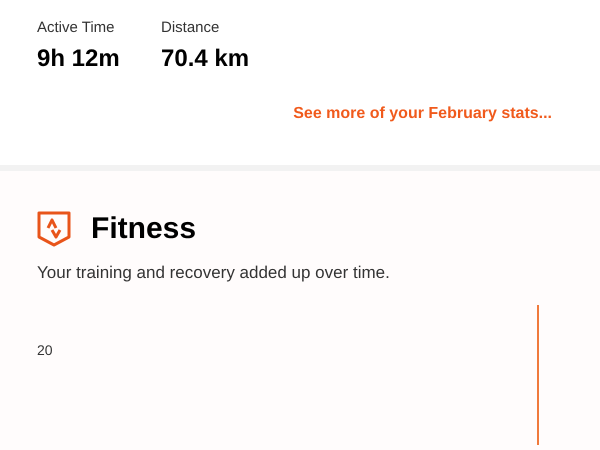  I want to click on stat-label: Distance, so click(190, 28).